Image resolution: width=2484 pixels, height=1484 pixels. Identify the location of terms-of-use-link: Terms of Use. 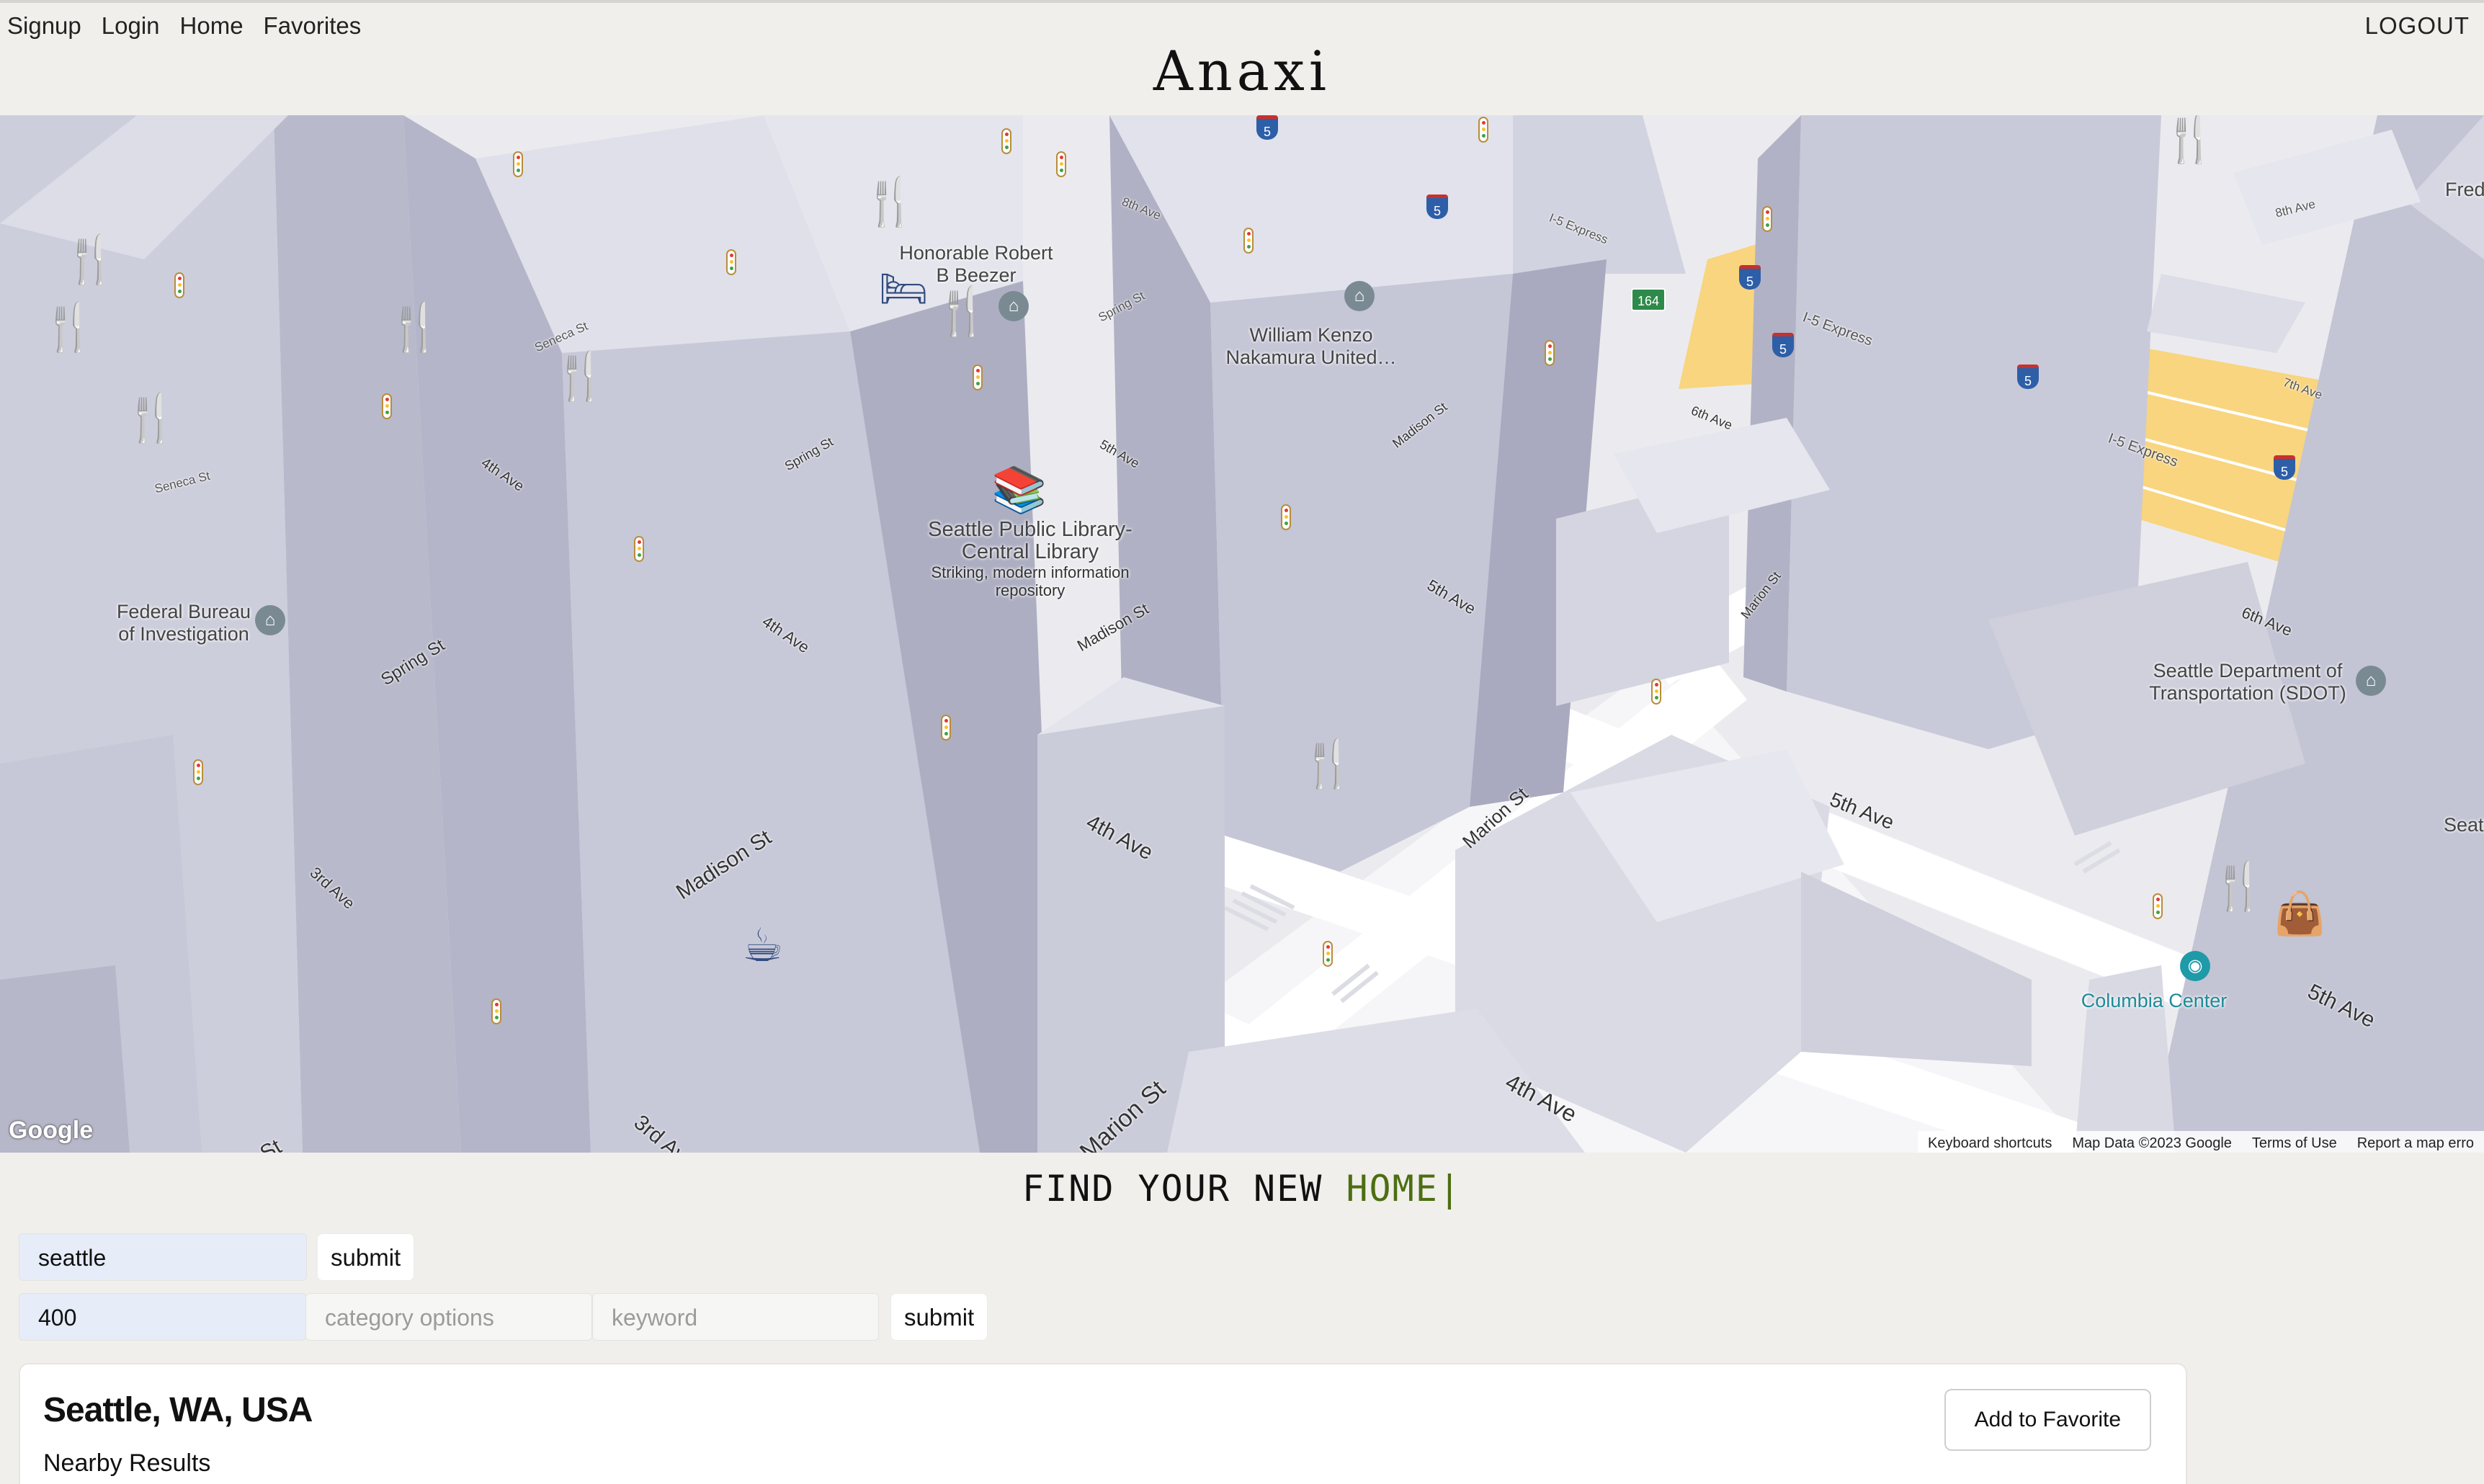
(2294, 1142).